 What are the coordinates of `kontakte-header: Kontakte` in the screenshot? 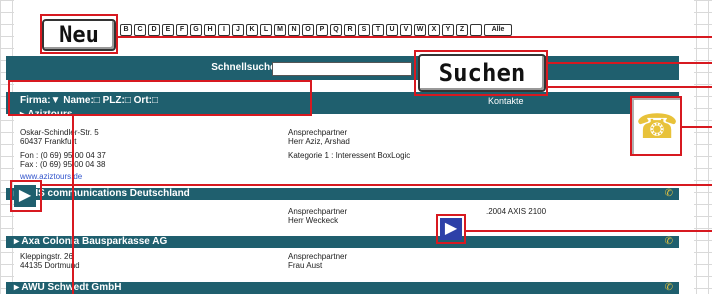 It's located at (506, 101).